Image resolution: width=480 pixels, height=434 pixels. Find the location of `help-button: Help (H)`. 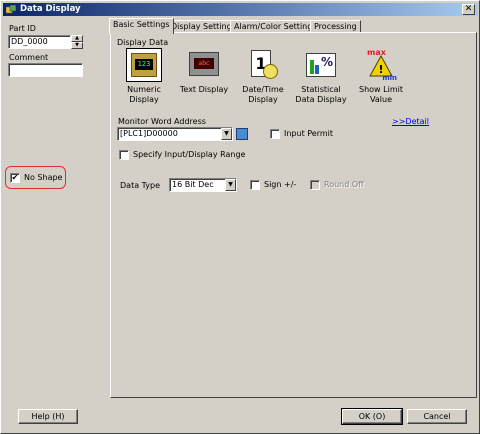

help-button: Help (H) is located at coordinates (48, 416).